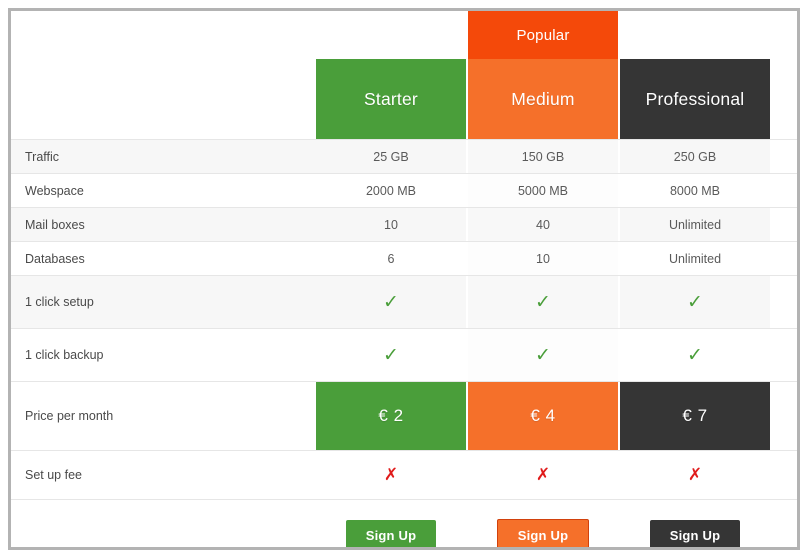 This screenshot has height=558, width=808. Describe the element at coordinates (163, 156) in the screenshot. I see `feature-label: Traffic` at that location.